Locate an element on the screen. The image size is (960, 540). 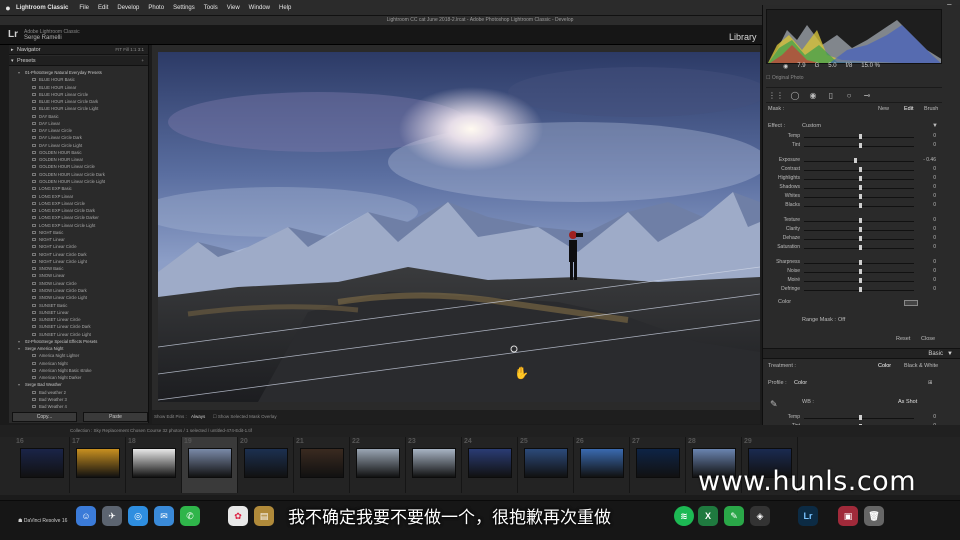
graduated-filter-icon: ▯ is located at coordinates (831, 96).